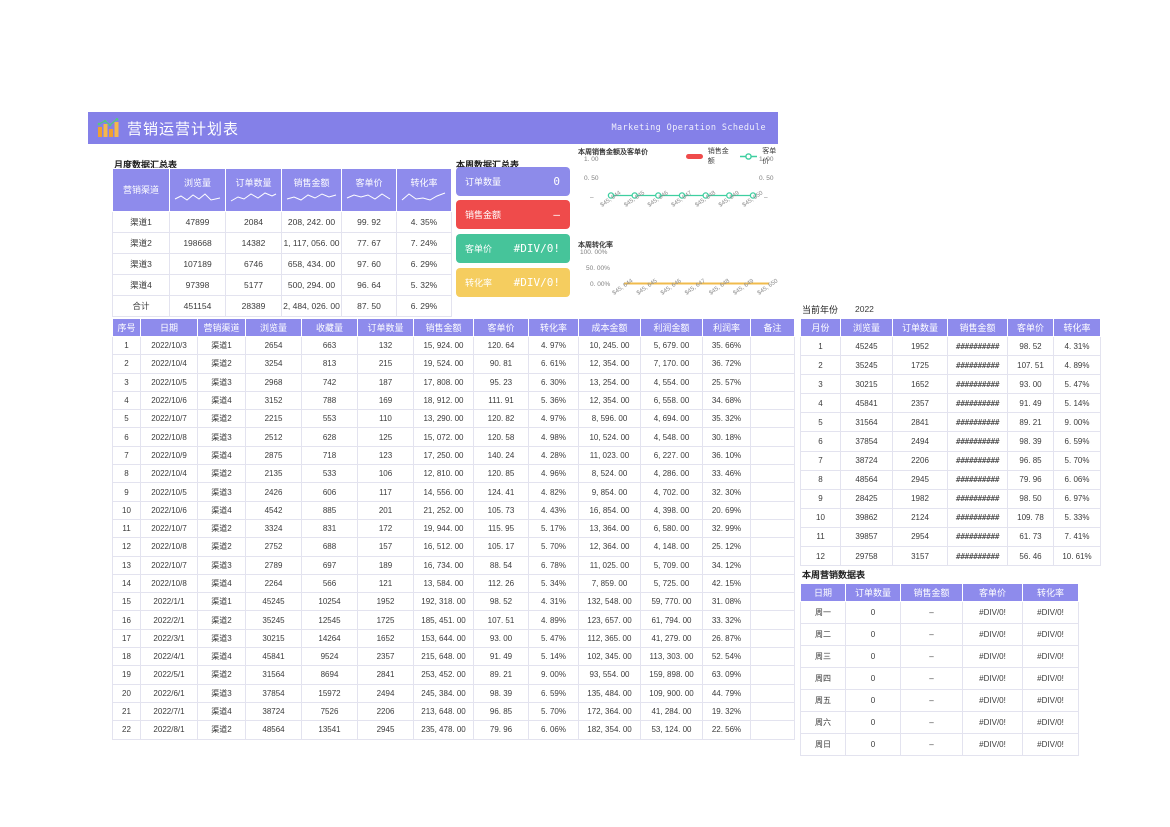 The image size is (1170, 827). I want to click on table-cell: 2022/7/1, so click(169, 711).